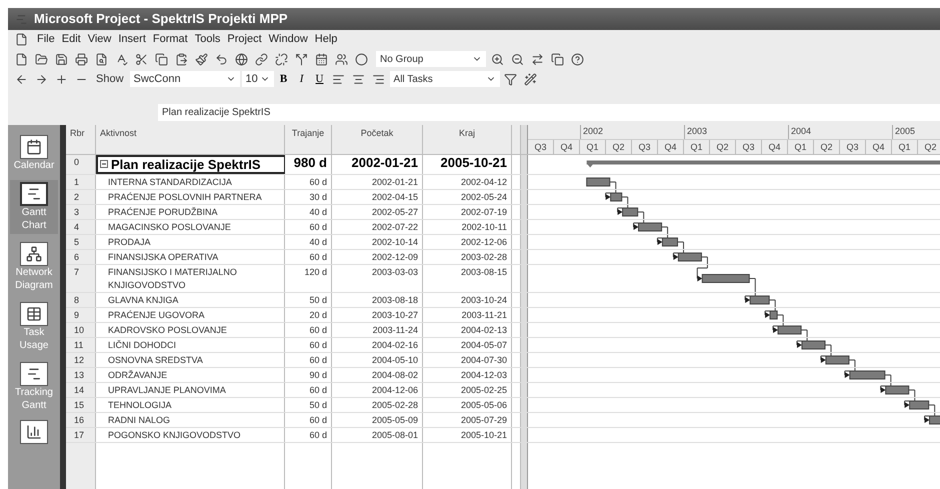 The image size is (940, 489). What do you see at coordinates (467, 139) in the screenshot?
I see `column-header: Kraj` at bounding box center [467, 139].